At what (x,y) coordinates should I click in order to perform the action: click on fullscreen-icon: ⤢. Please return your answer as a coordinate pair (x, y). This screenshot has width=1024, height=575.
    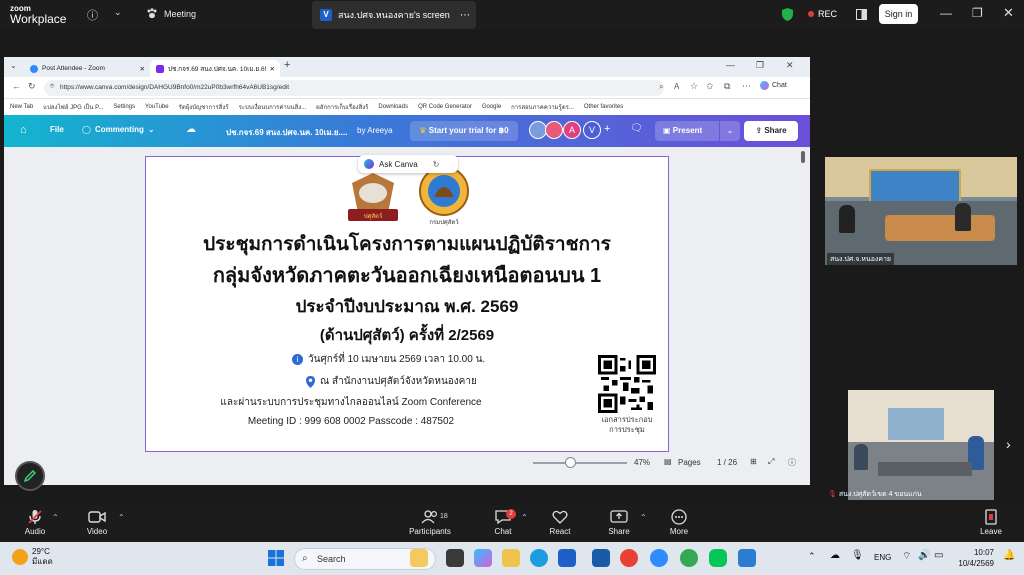
    Looking at the image, I should click on (771, 462).